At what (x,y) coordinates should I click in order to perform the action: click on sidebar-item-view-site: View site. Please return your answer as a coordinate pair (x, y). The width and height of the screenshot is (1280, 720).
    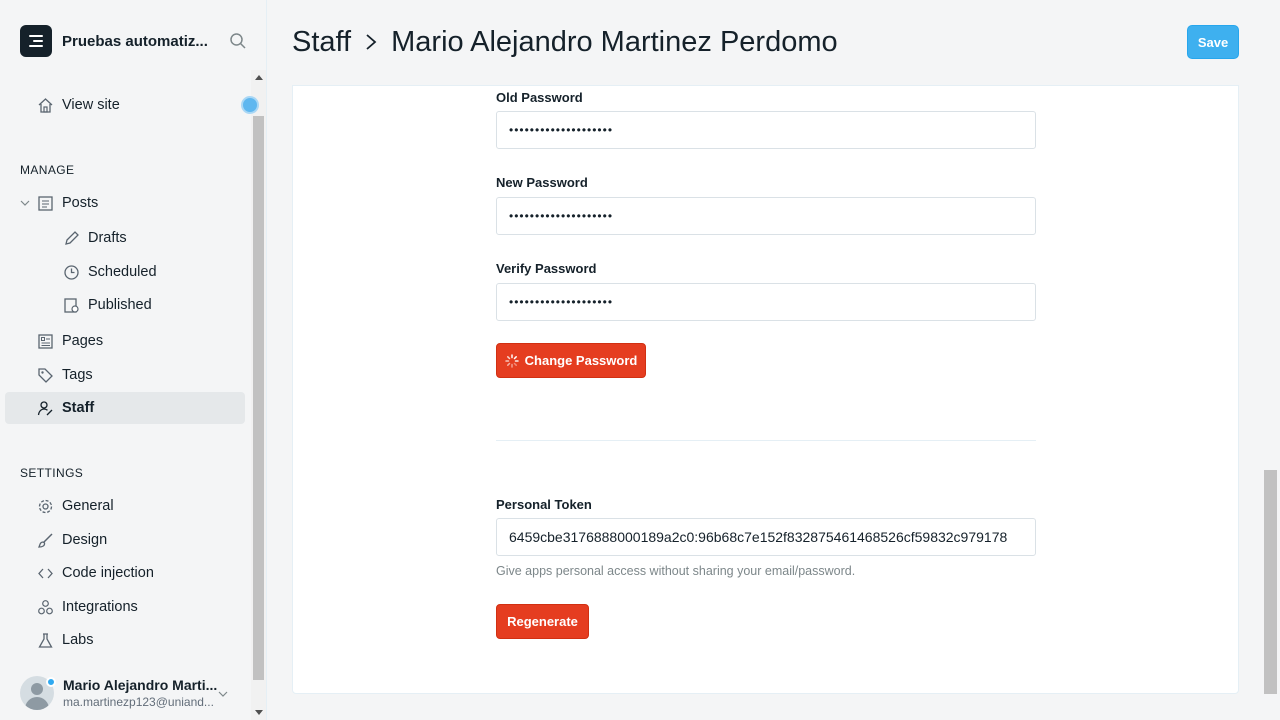
    Looking at the image, I should click on (78, 105).